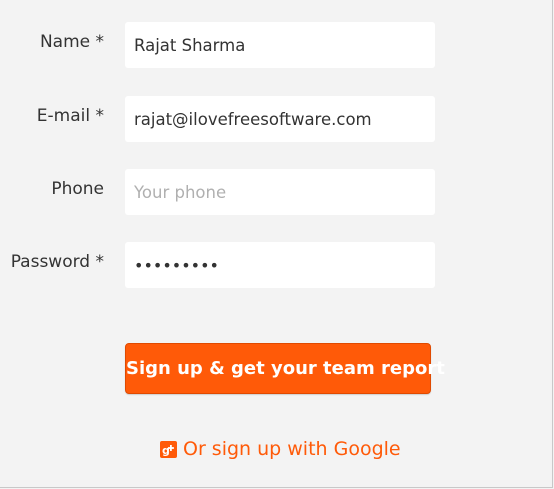  I want to click on password-row: Password *, so click(277, 265).